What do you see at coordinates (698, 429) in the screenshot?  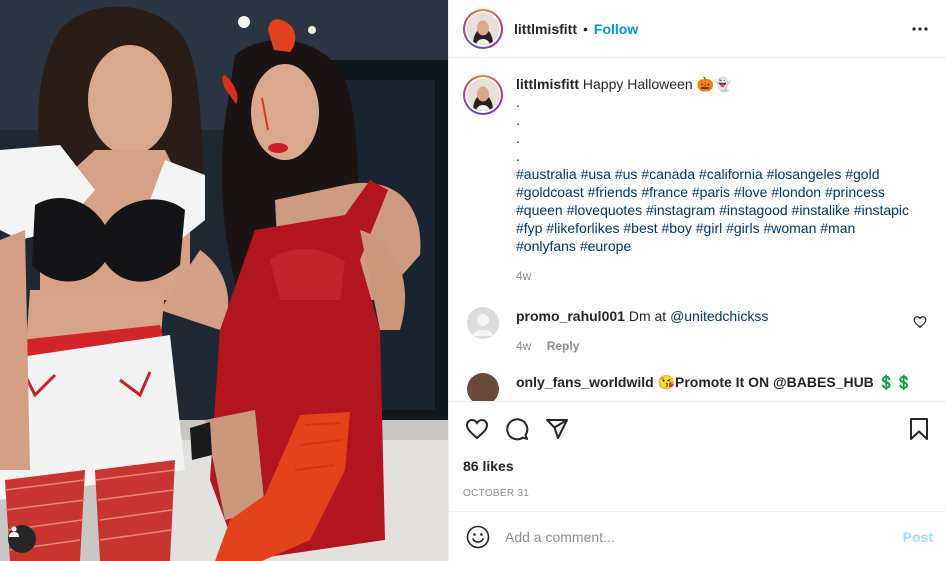 I see `action-bar` at bounding box center [698, 429].